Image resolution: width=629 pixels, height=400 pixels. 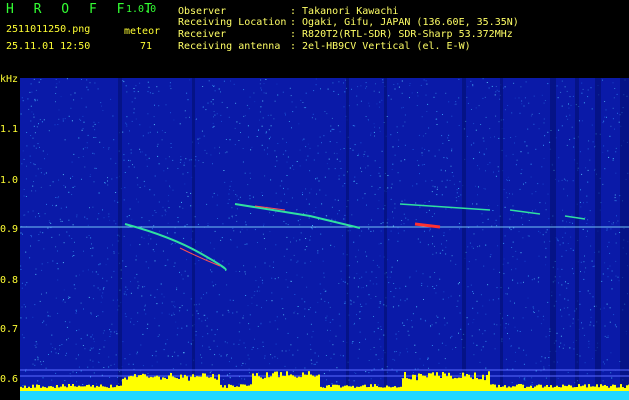 What do you see at coordinates (401, 34) in the screenshot?
I see `receiver-value: : R820T2(RTL-SDR) SDR-Sharp 53.372MHz` at bounding box center [401, 34].